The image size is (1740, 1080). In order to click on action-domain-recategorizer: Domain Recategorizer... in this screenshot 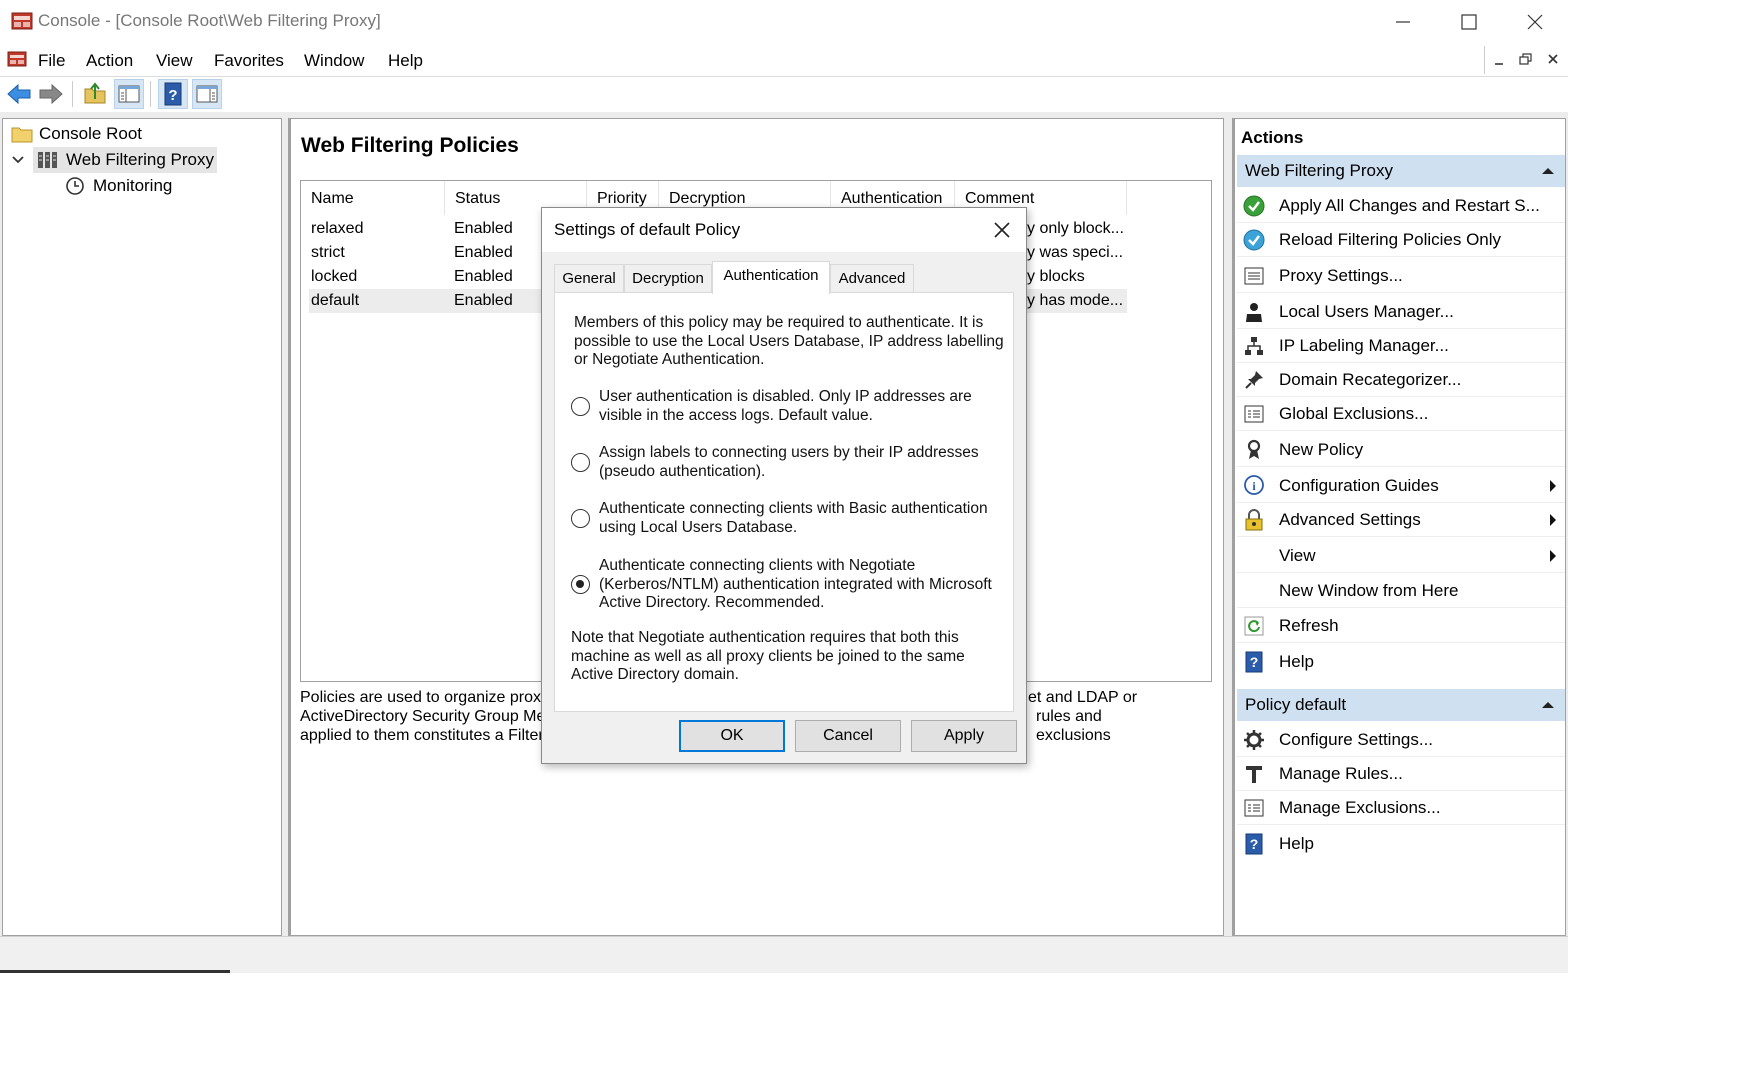, I will do `click(1401, 380)`.